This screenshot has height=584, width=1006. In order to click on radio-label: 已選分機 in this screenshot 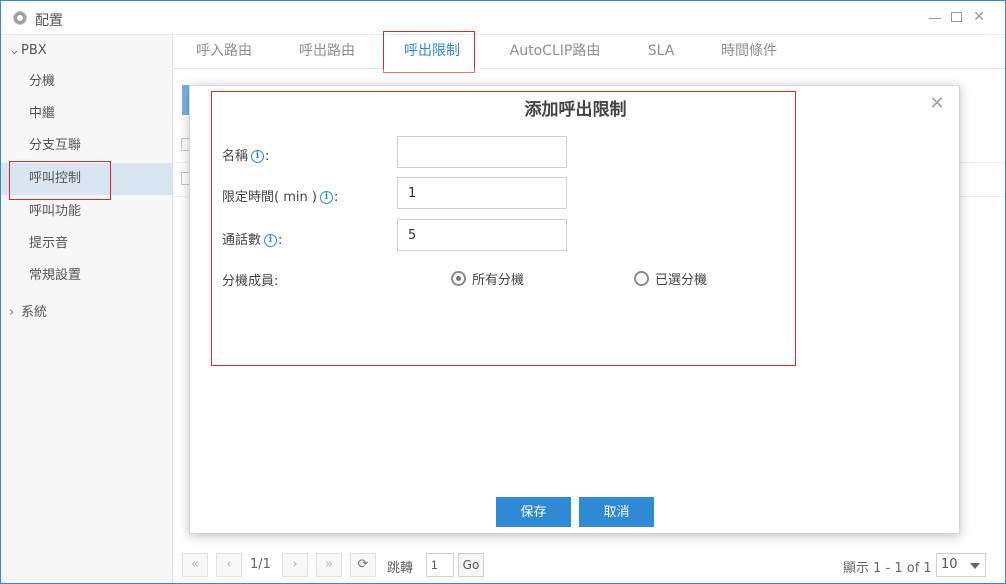, I will do `click(681, 280)`.